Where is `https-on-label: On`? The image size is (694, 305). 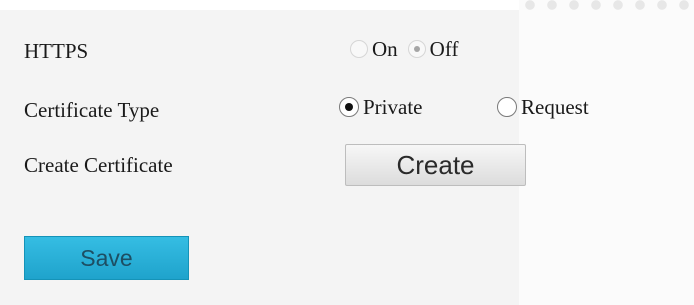 https-on-label: On is located at coordinates (385, 49).